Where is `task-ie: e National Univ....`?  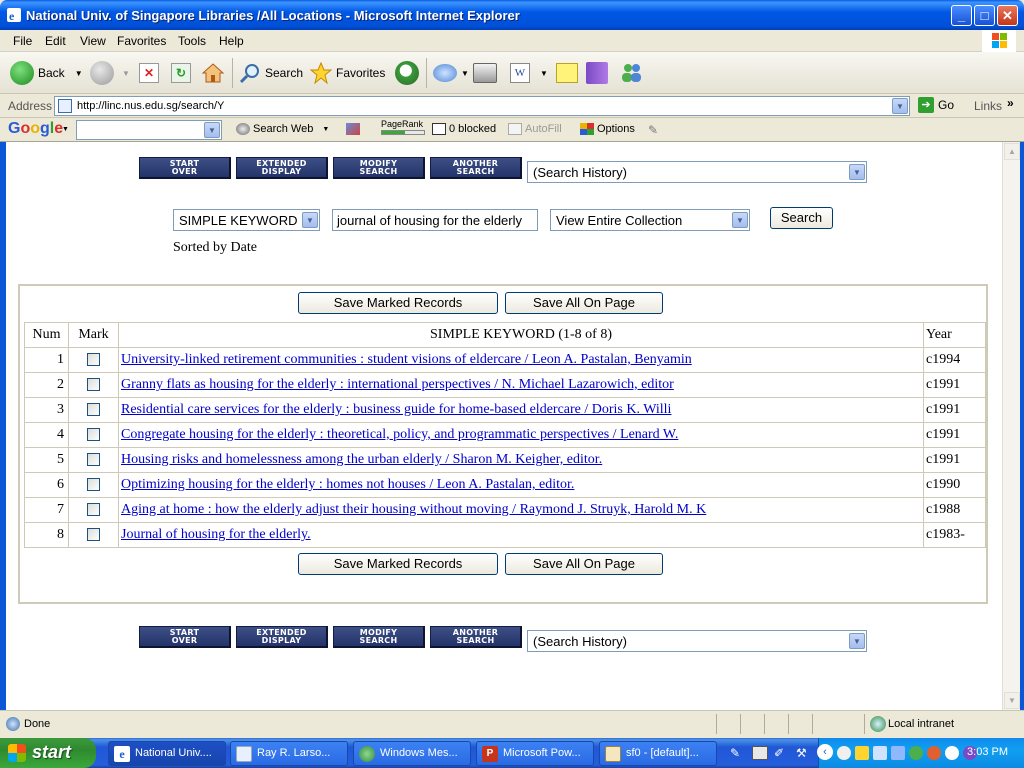
task-ie: e National Univ.... is located at coordinates (167, 753).